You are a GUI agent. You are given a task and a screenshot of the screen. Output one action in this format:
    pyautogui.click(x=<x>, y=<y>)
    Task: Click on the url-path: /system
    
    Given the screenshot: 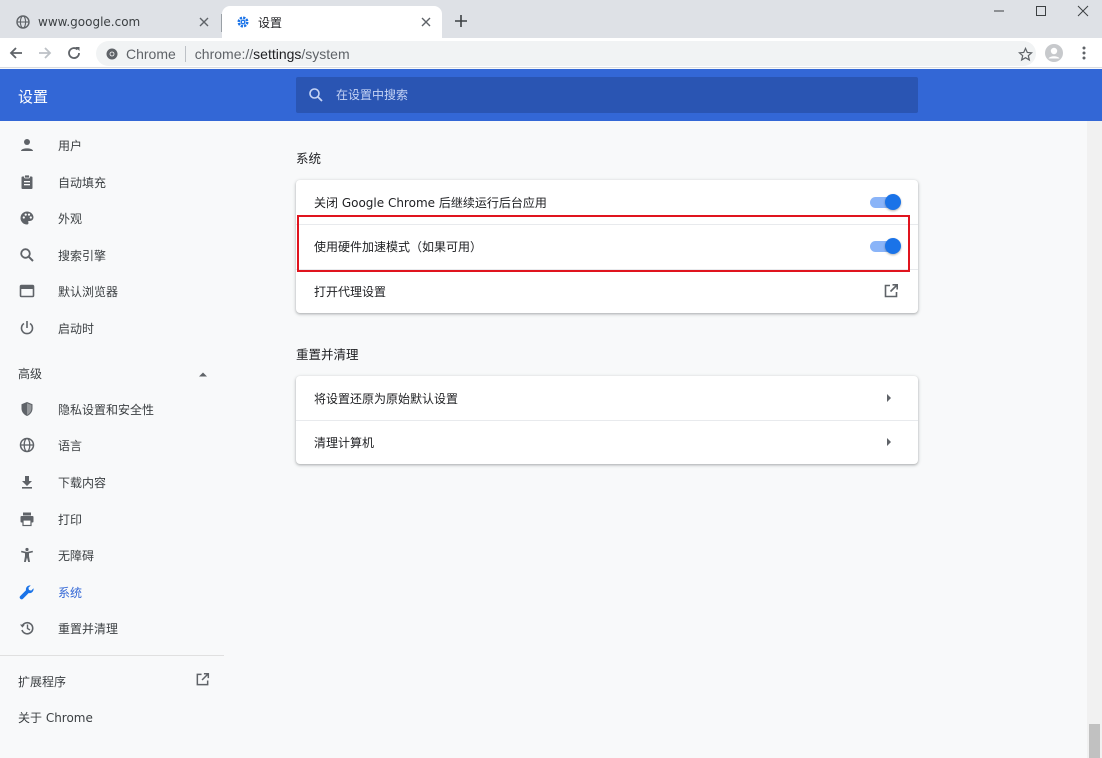 What is the action you would take?
    pyautogui.click(x=325, y=53)
    